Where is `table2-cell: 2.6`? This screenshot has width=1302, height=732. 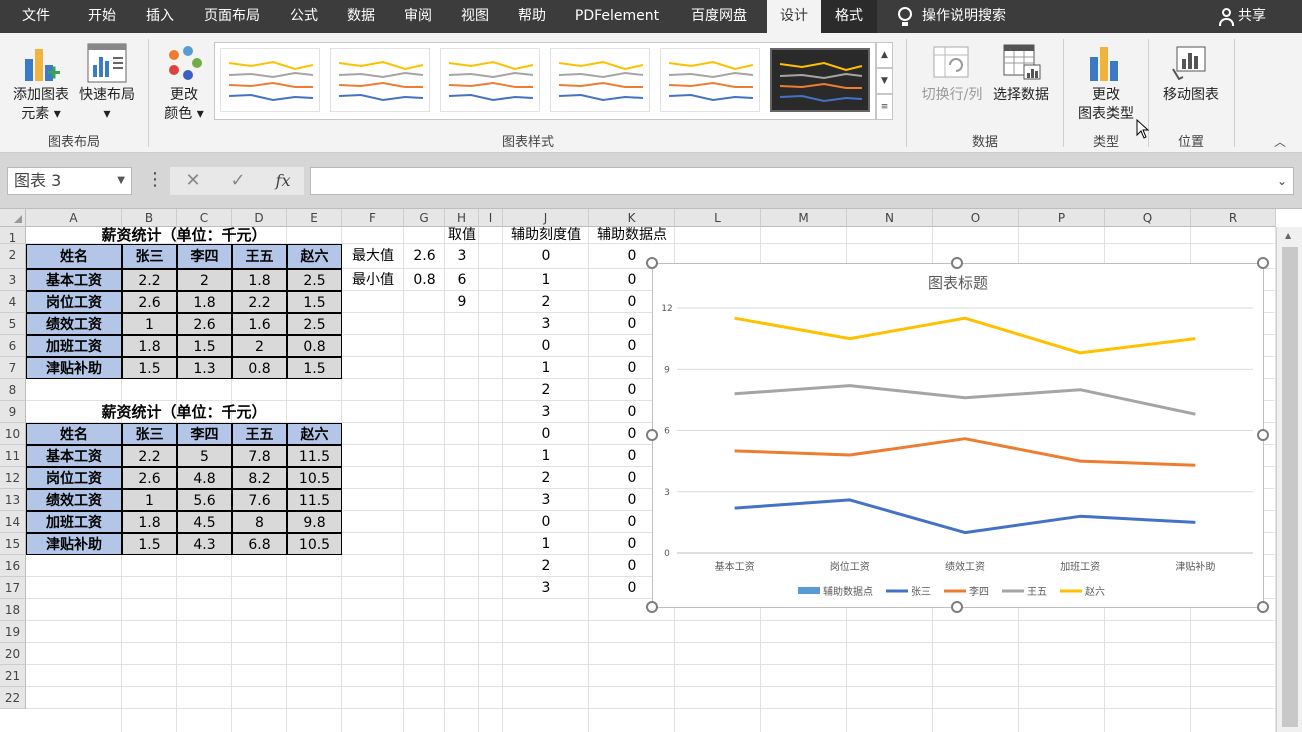
table2-cell: 2.6 is located at coordinates (149, 478).